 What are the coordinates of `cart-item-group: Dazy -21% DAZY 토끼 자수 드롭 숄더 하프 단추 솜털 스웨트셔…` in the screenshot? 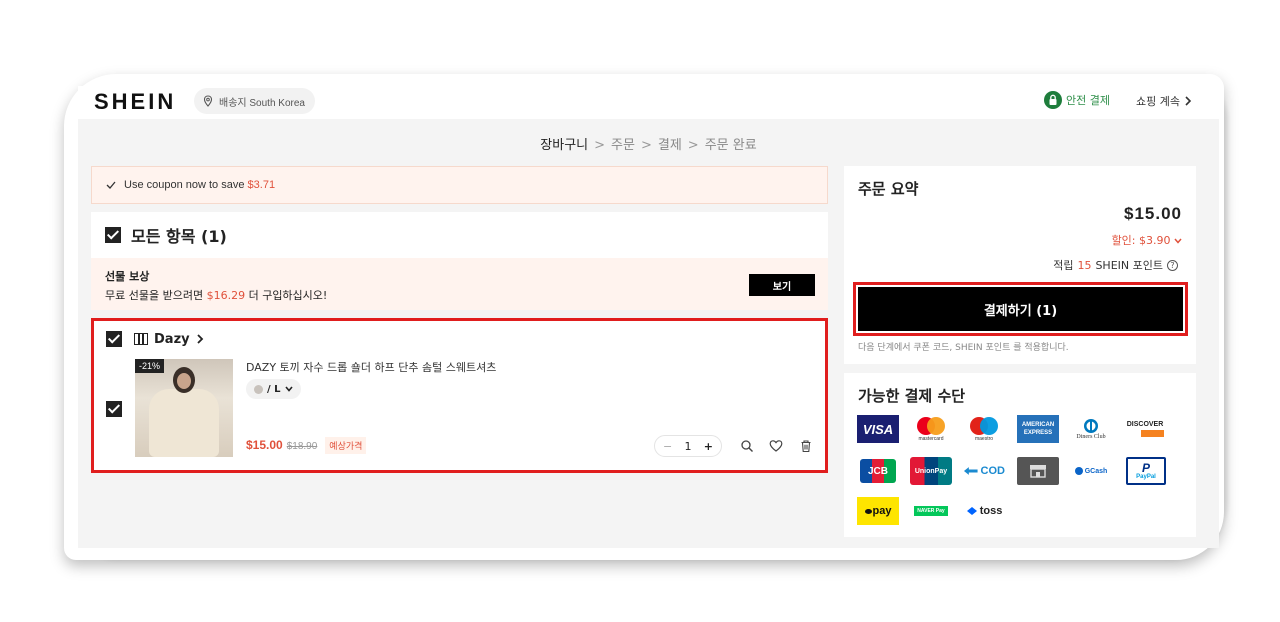 It's located at (459, 395).